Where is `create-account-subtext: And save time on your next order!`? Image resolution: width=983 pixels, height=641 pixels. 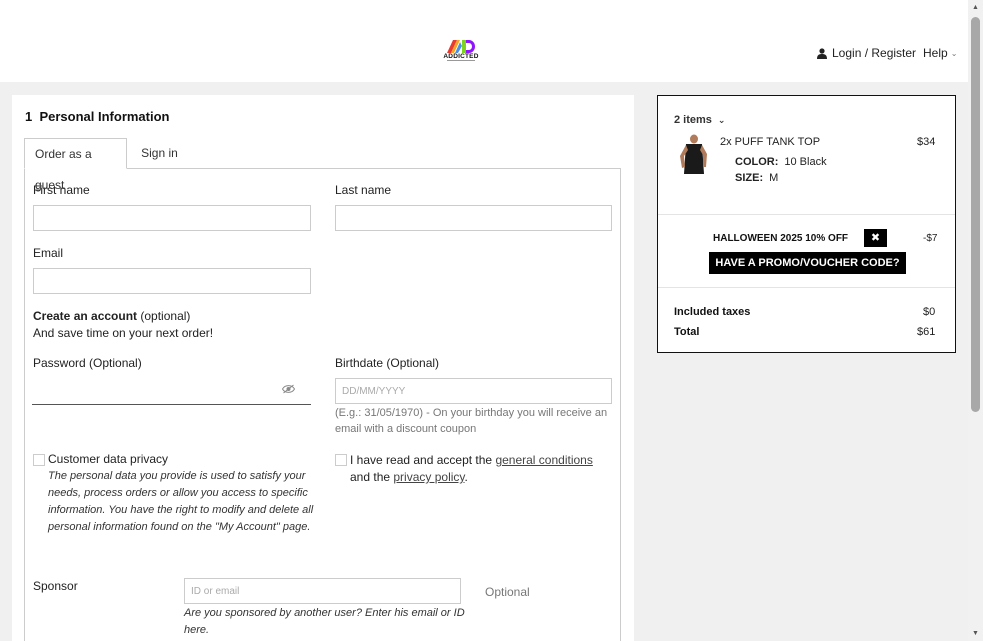 create-account-subtext: And save time on your next order! is located at coordinates (123, 333).